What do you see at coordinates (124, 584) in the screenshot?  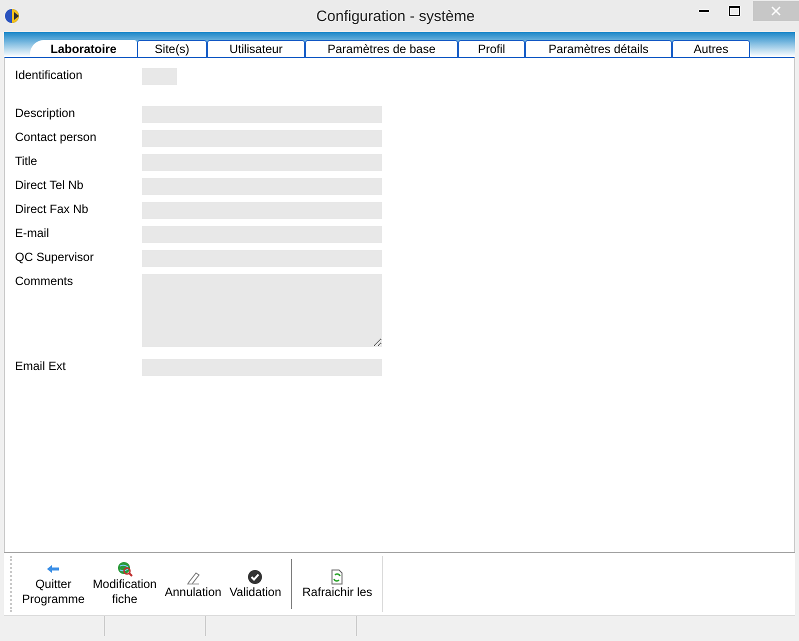 I see `toolbar-button: Modification fiche` at bounding box center [124, 584].